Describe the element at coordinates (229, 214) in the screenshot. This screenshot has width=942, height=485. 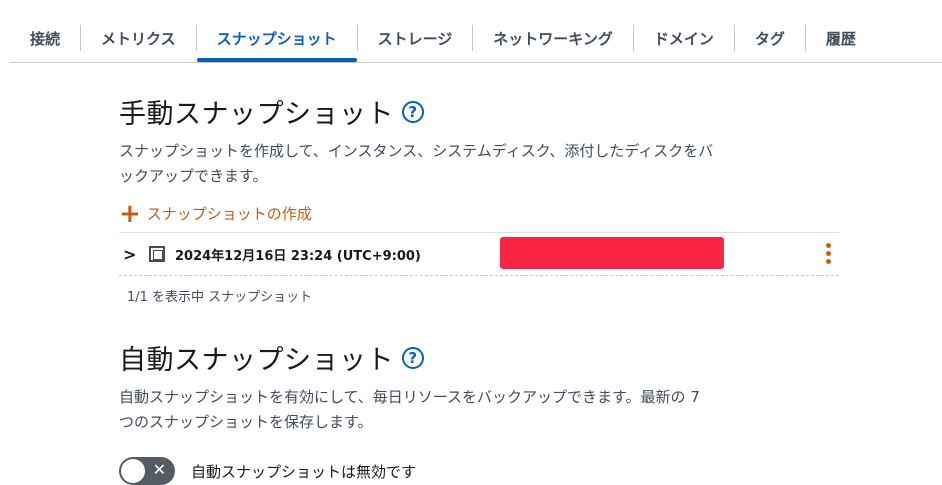
I see `create-snapshot-label: スナップショットの作成` at that location.